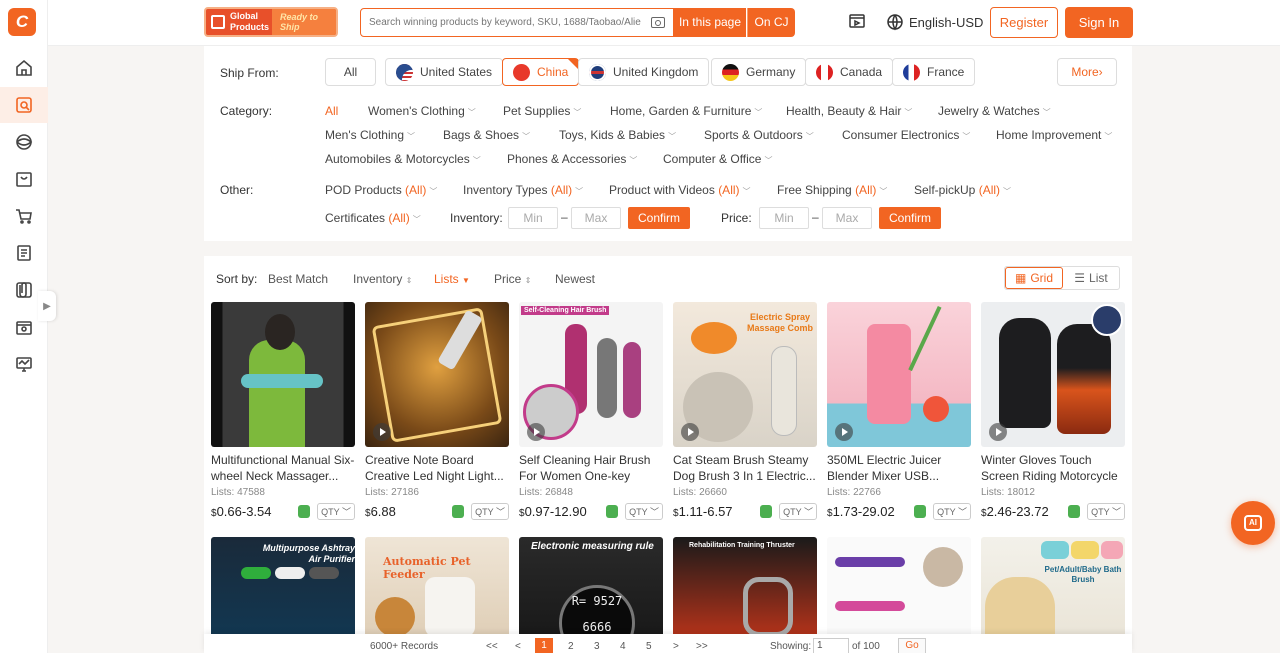  Describe the element at coordinates (271, 22) in the screenshot. I see `global-products-banner: Global Products Ready to Ship` at that location.